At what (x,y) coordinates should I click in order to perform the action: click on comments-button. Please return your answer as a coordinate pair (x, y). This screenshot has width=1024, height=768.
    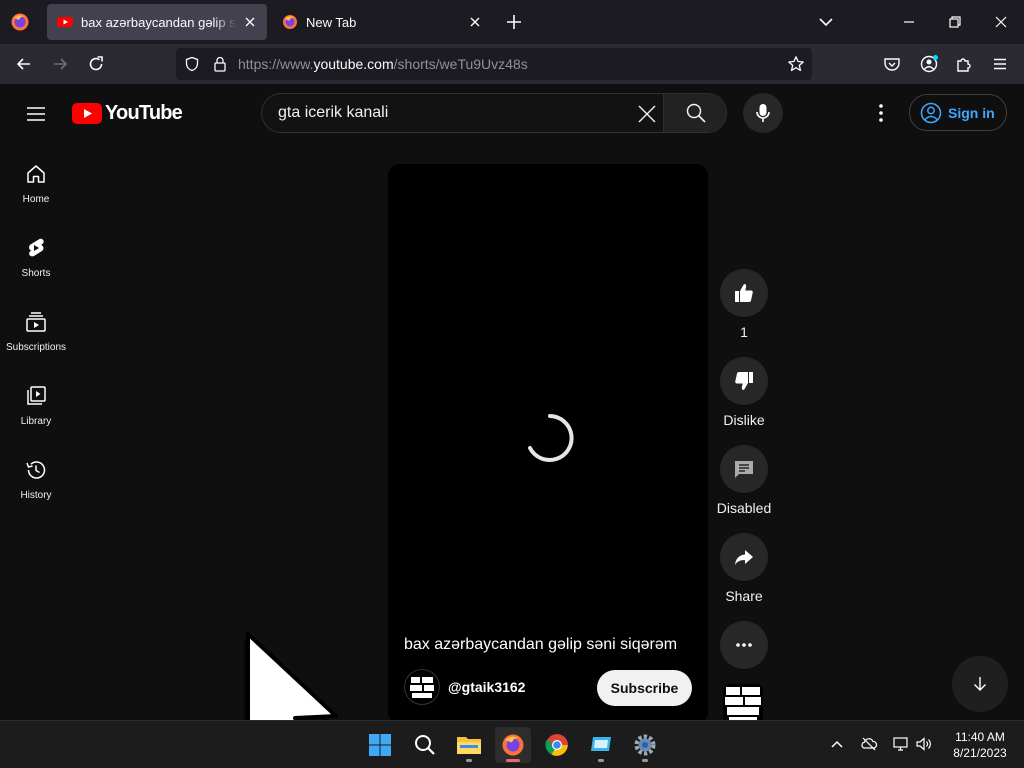
    Looking at the image, I should click on (744, 469).